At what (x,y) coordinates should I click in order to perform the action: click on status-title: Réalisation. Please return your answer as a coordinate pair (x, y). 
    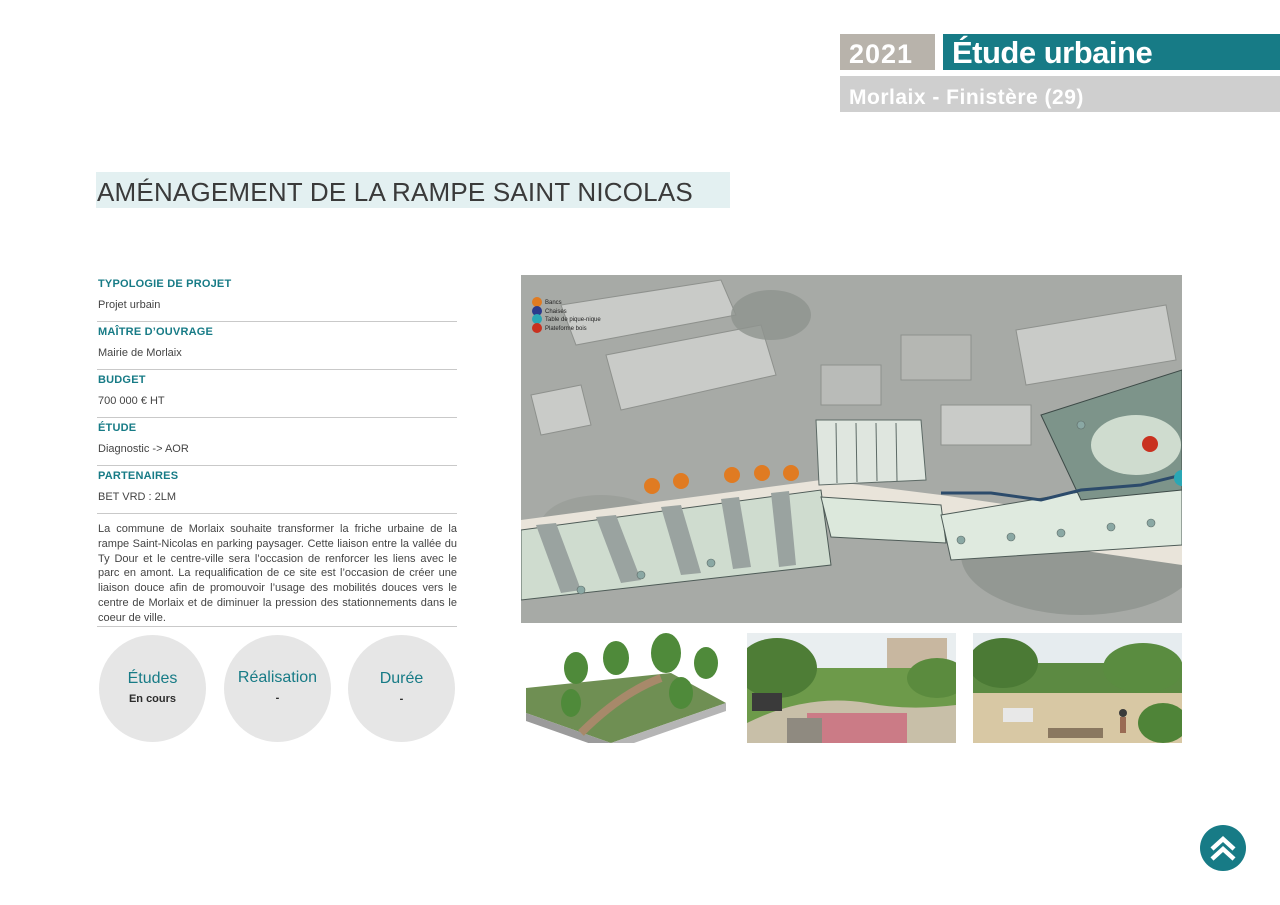
    Looking at the image, I should click on (277, 677).